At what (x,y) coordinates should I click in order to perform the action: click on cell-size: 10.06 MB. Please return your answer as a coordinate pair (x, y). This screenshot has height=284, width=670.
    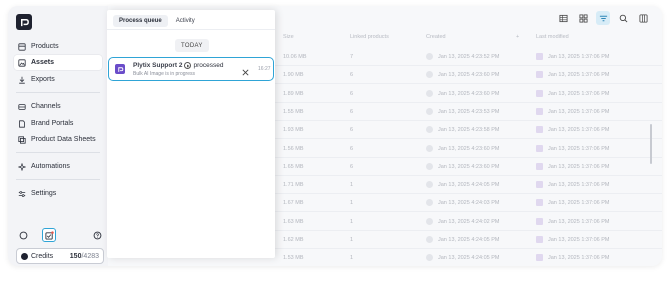
    Looking at the image, I should click on (295, 57).